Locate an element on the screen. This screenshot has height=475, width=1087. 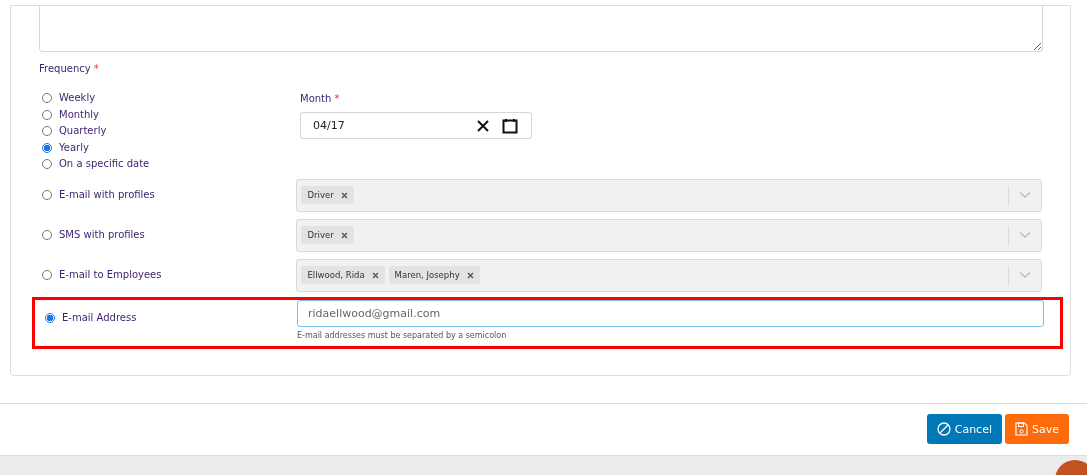
radio-option: SMS with profiles is located at coordinates (168, 235).